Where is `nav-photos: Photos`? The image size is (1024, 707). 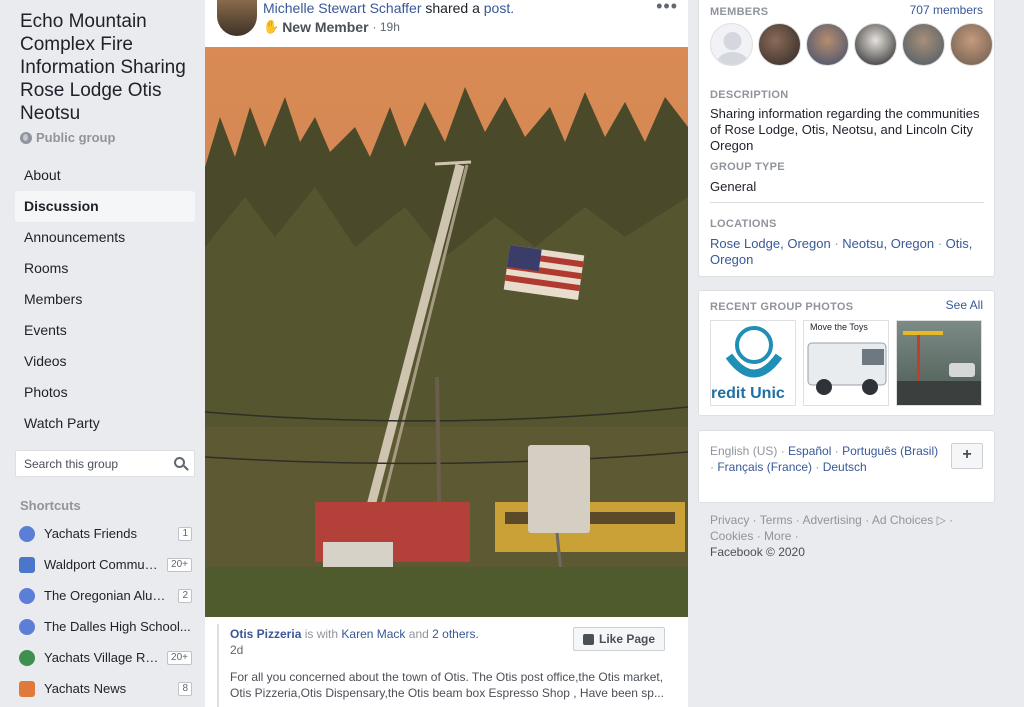 nav-photos: Photos is located at coordinates (105, 392).